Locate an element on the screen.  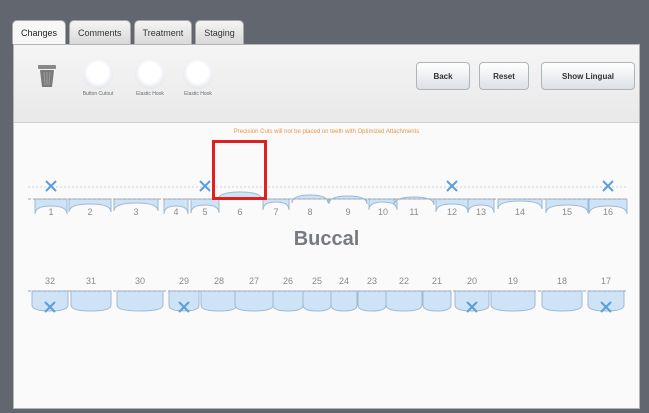
tooth-number: 4 is located at coordinates (175, 212).